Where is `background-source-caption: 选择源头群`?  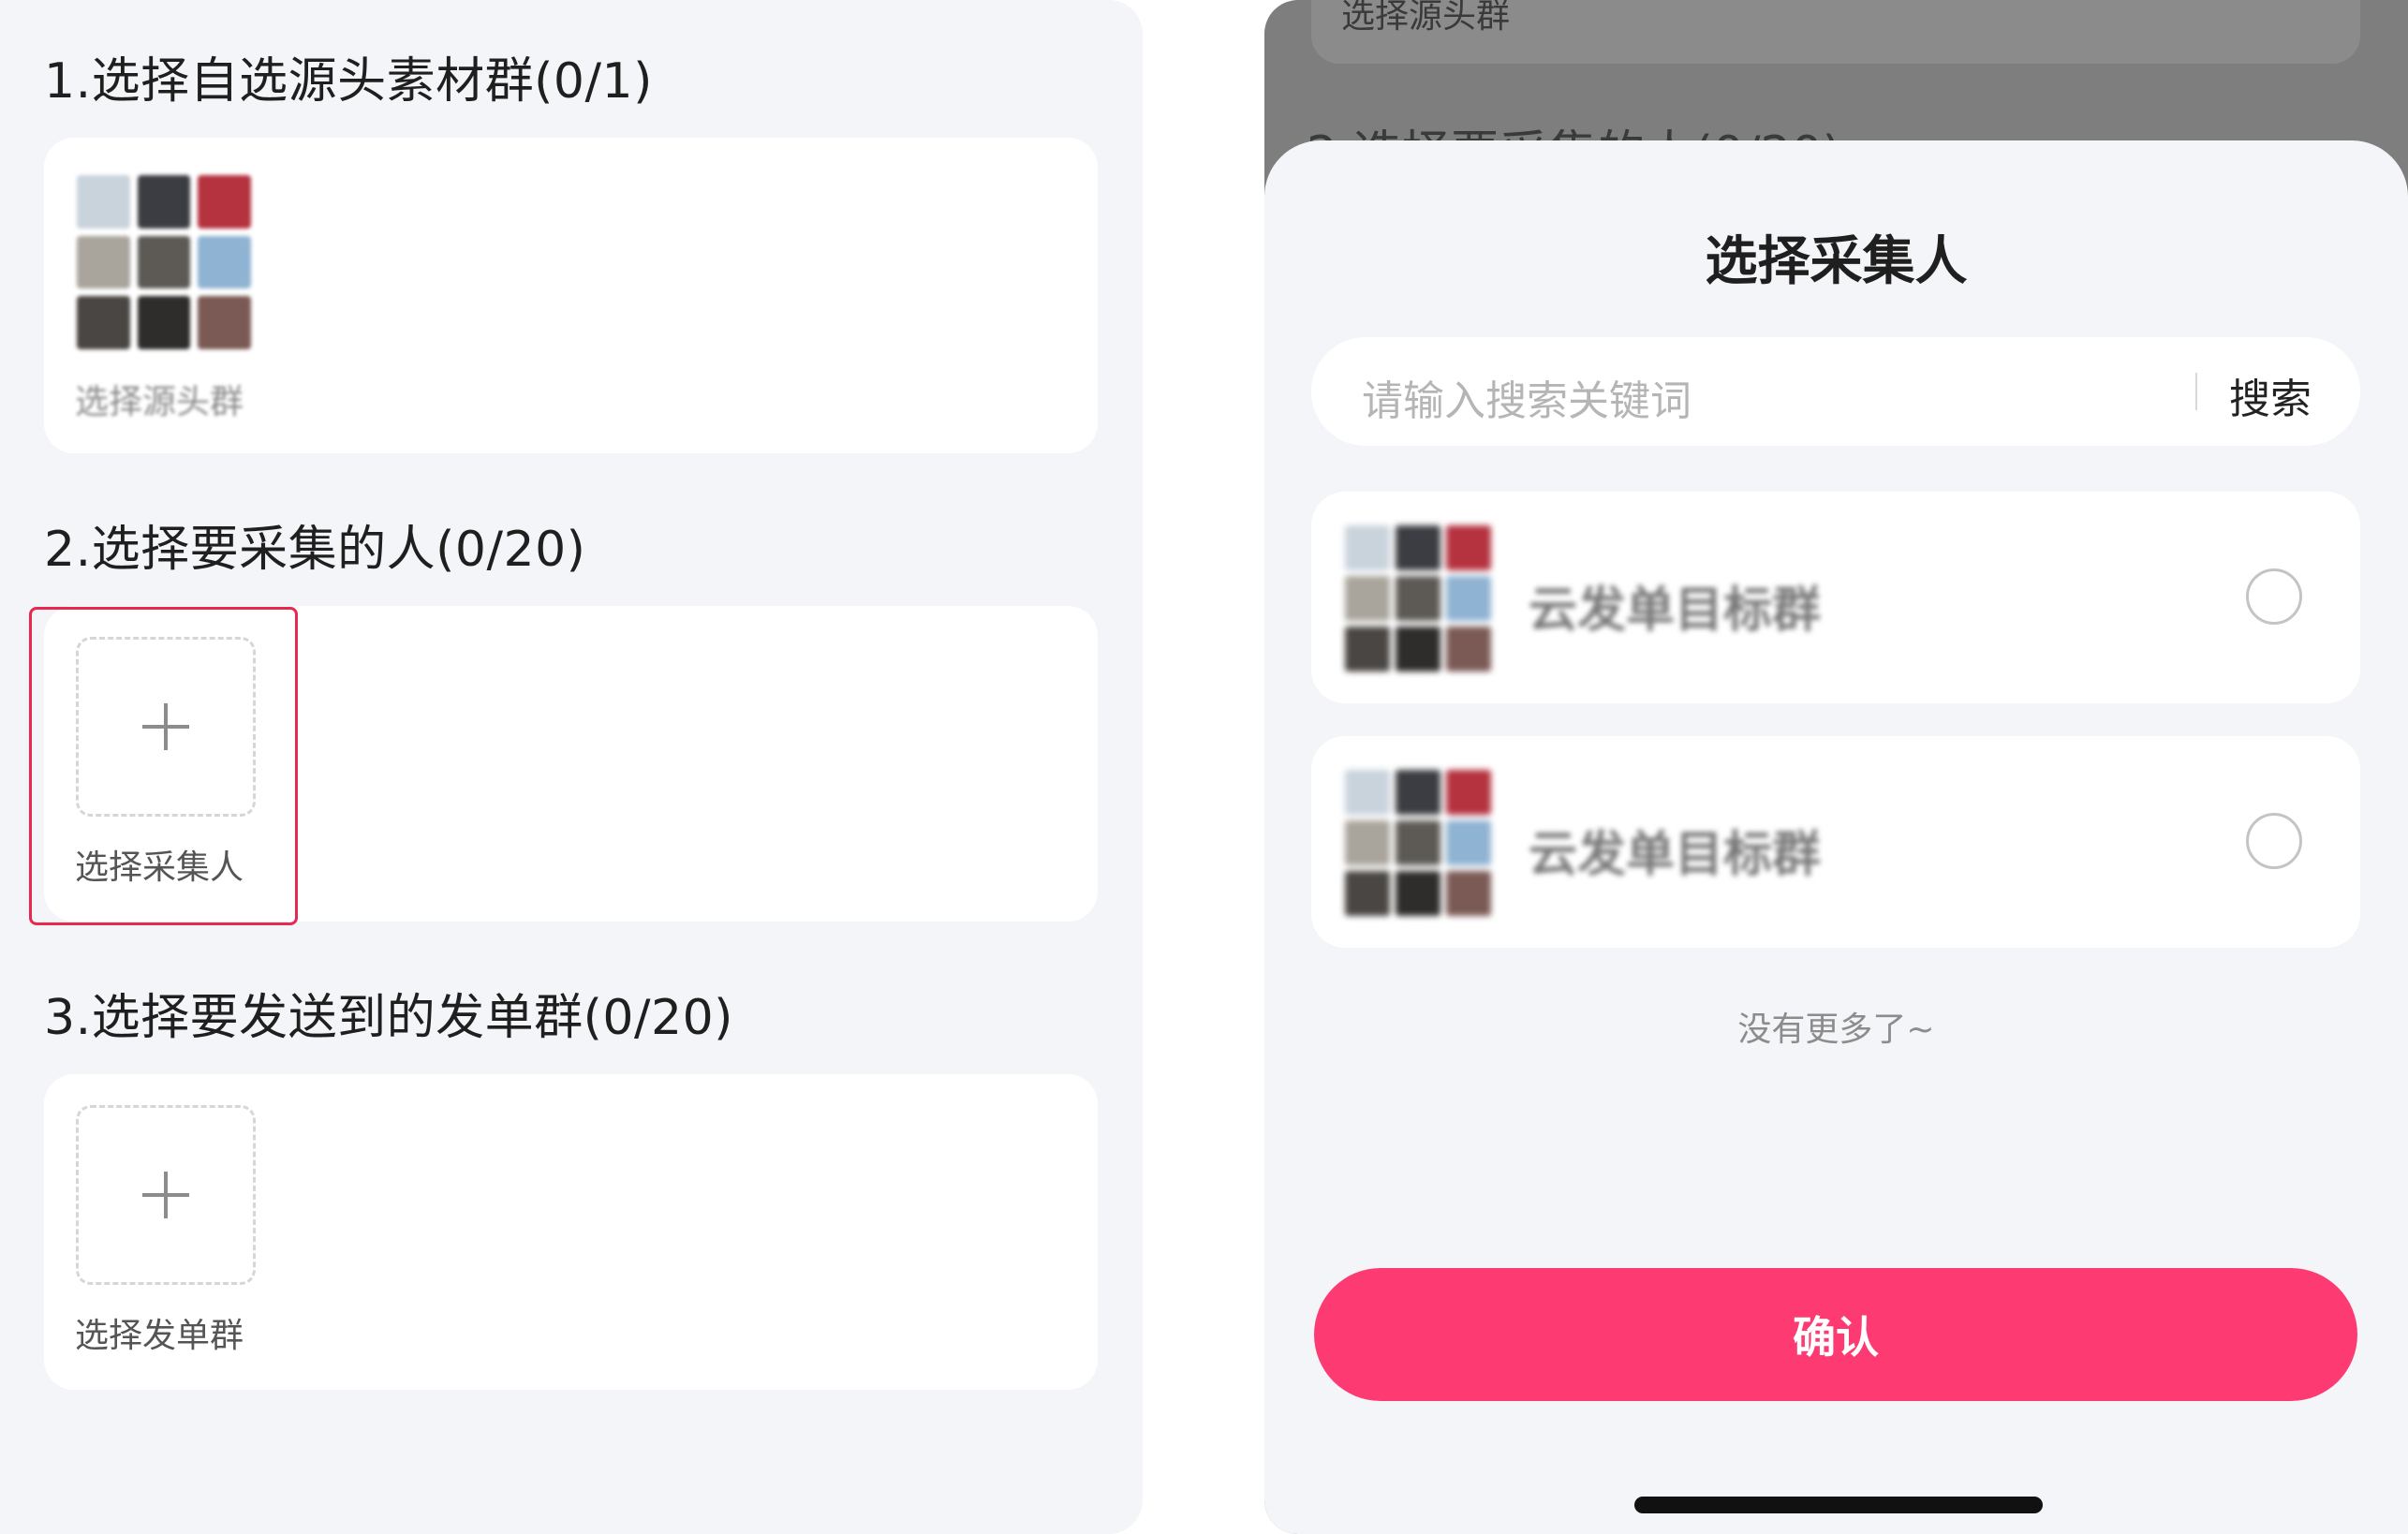
background-source-caption: 选择源头群 is located at coordinates (1426, 18).